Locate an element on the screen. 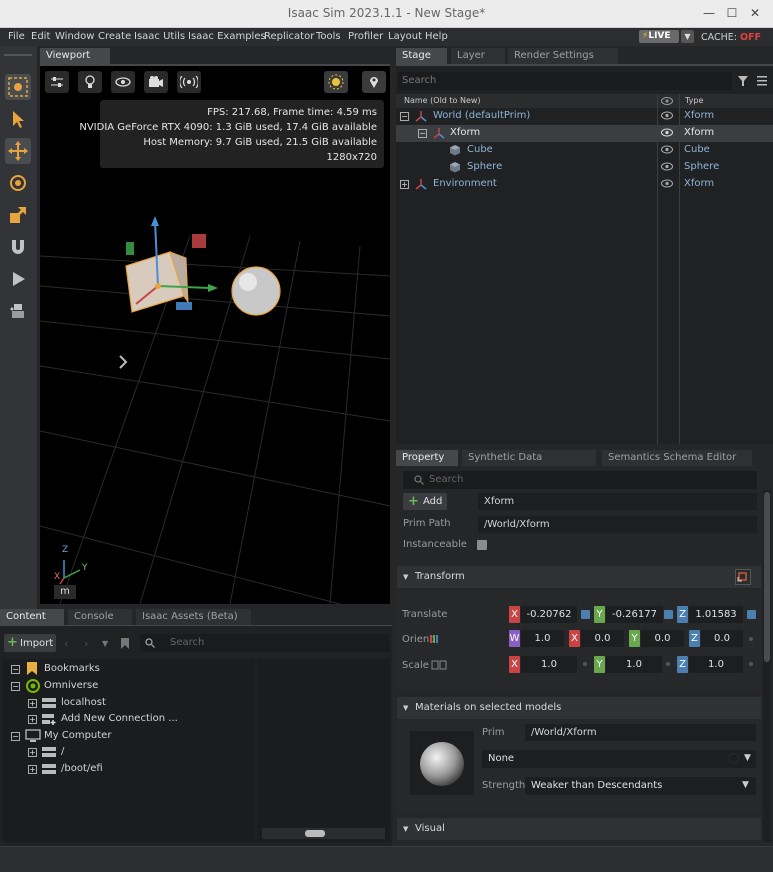 The height and width of the screenshot is (872, 773). content-search-input: Search is located at coordinates (265, 643).